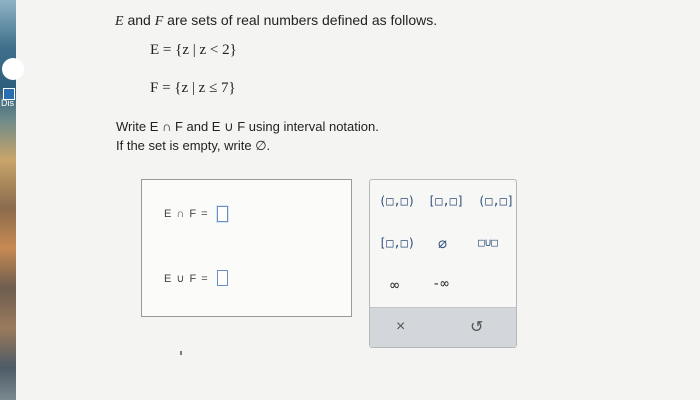 The height and width of the screenshot is (400, 700). I want to click on intersection-label: E ∩ F =, so click(186, 214).